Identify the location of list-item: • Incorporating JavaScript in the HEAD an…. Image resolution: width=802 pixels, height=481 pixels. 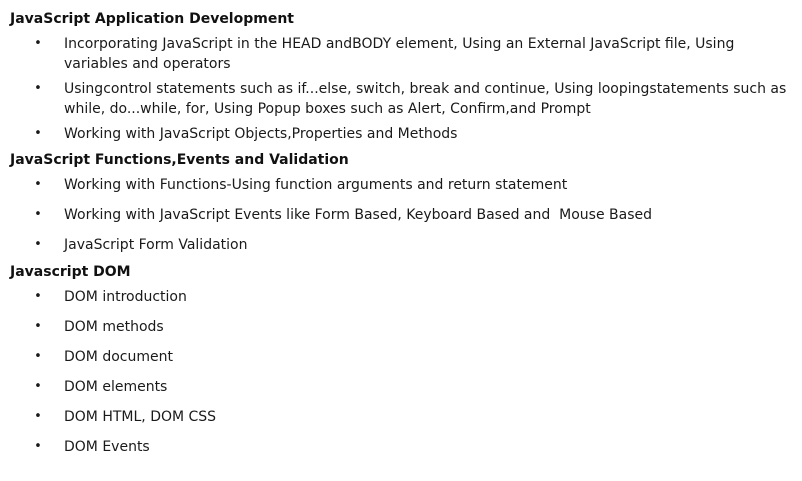
(406, 54).